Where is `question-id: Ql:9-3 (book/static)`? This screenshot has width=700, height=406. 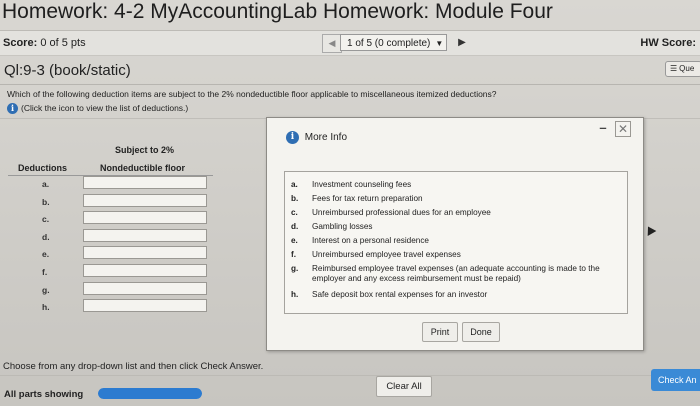
question-id: Ql:9-3 (book/static) is located at coordinates (67, 70).